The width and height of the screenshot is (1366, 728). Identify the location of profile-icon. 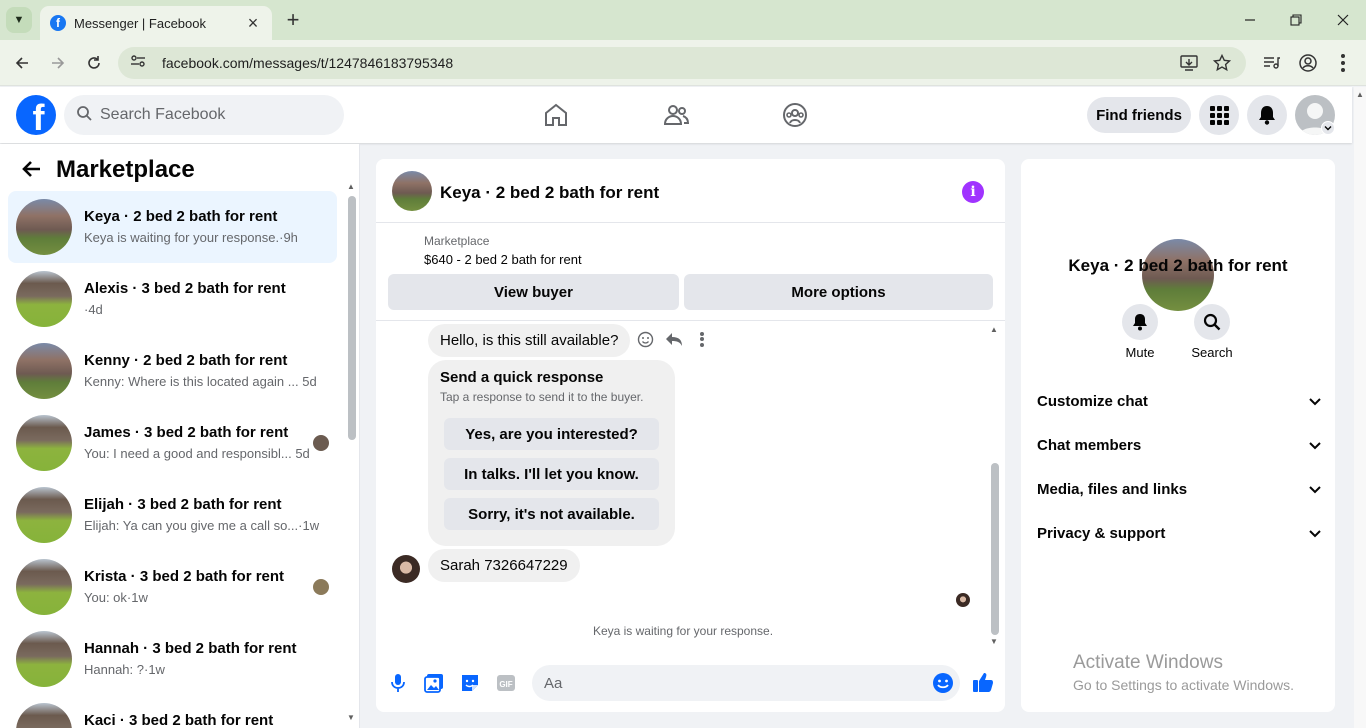
(1308, 65).